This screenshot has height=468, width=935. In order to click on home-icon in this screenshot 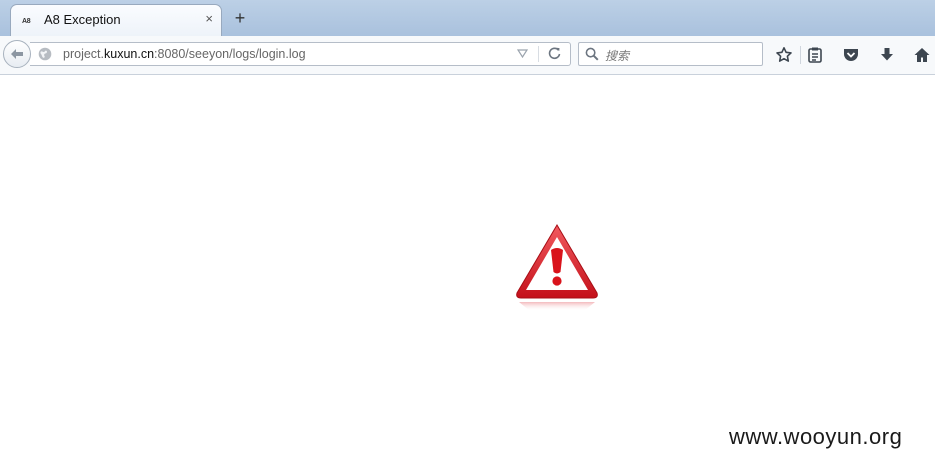, I will do `click(922, 55)`.